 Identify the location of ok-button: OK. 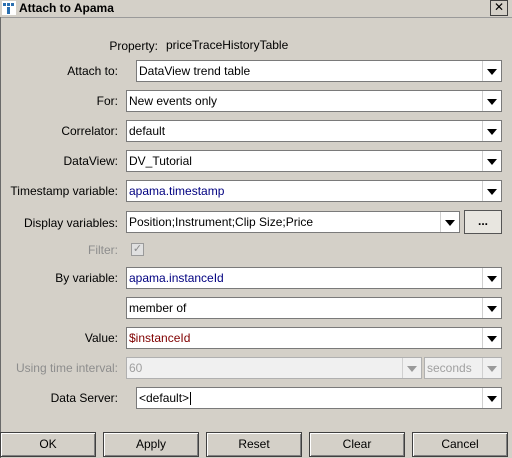
(48, 444).